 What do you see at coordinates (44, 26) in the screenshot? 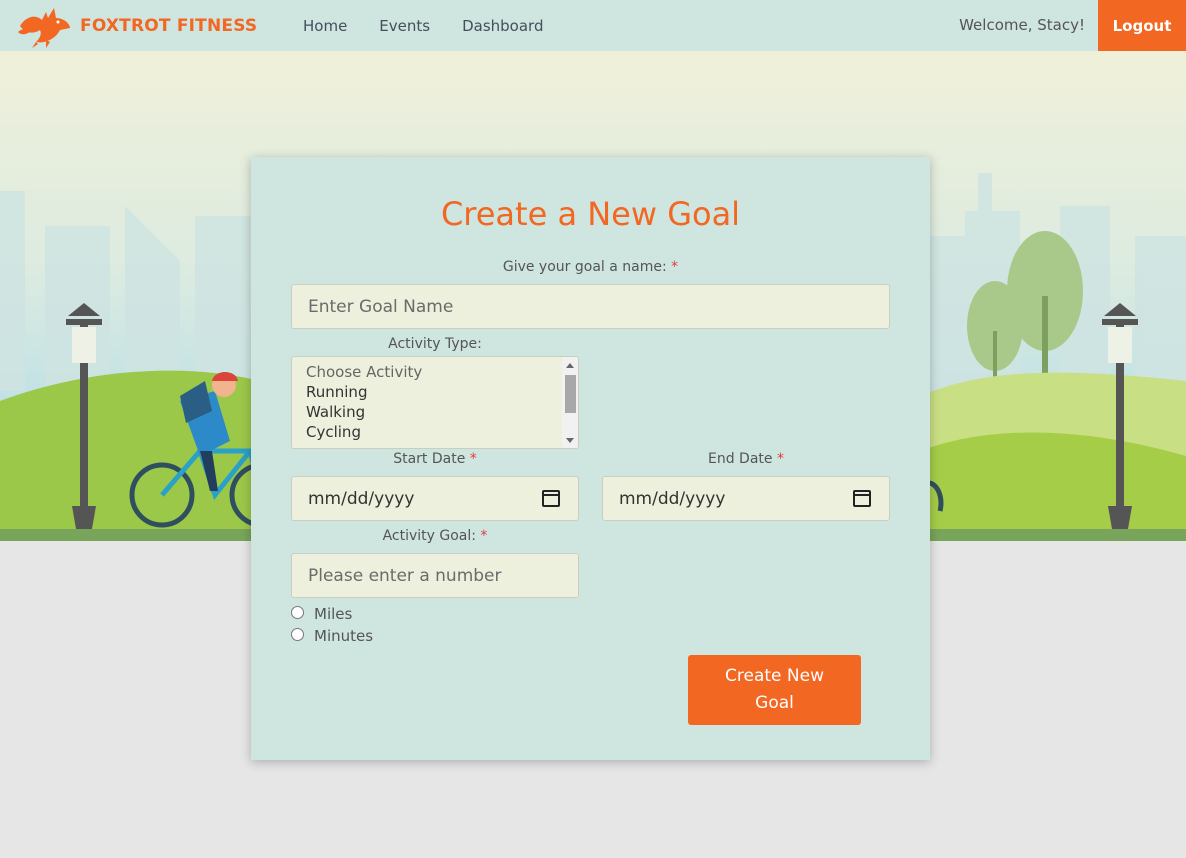
I see `fox-logo-icon` at bounding box center [44, 26].